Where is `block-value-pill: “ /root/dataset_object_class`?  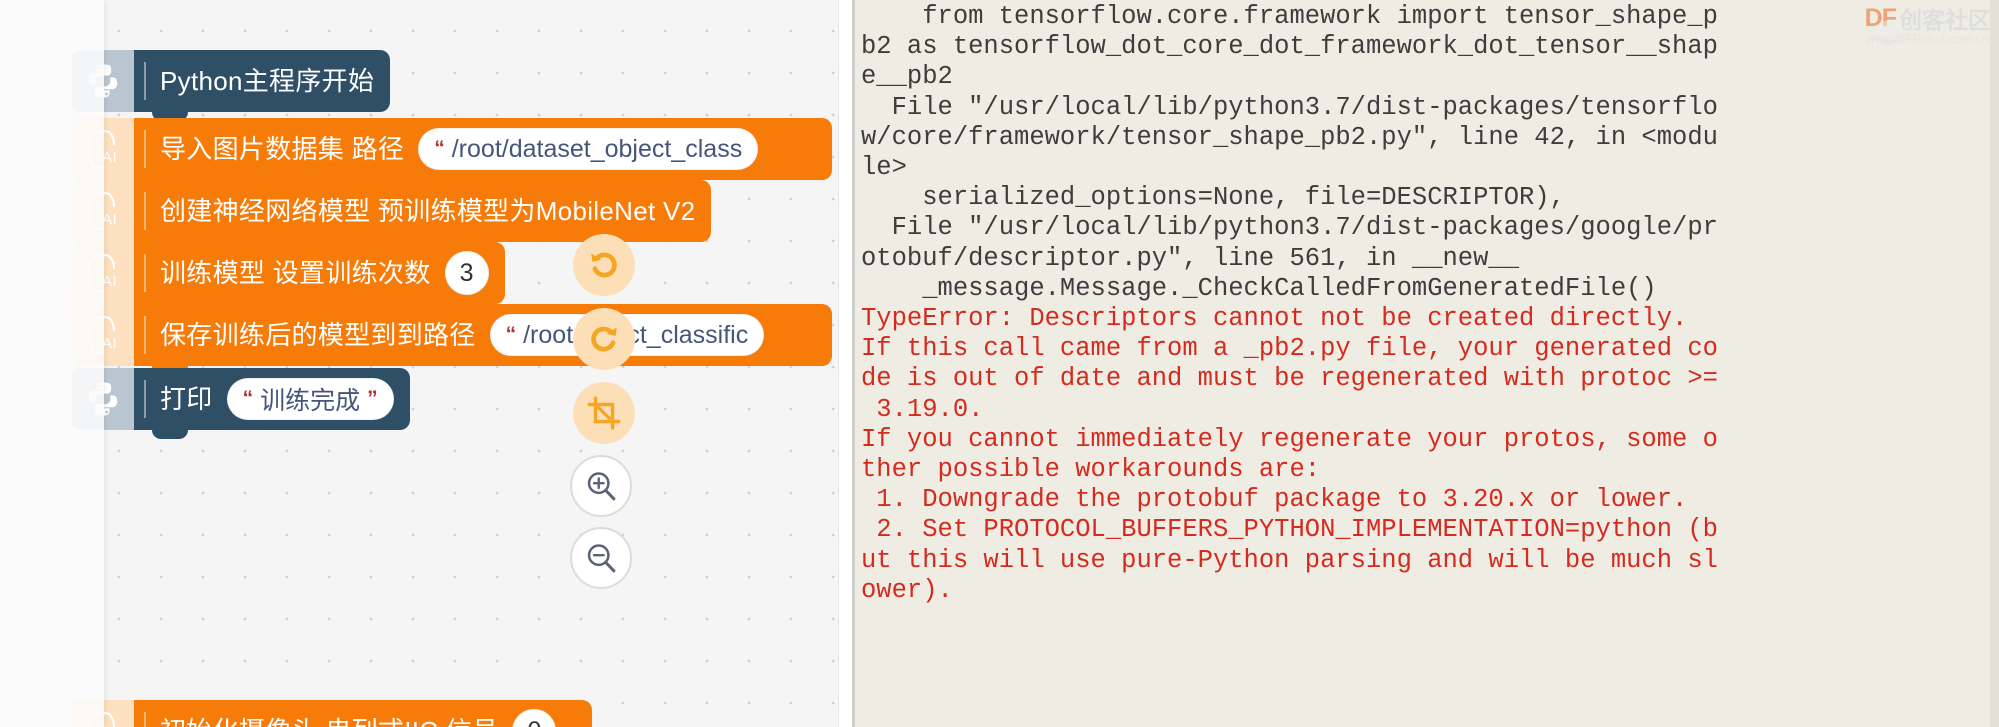
block-value-pill: “ /root/dataset_object_class is located at coordinates (588, 149).